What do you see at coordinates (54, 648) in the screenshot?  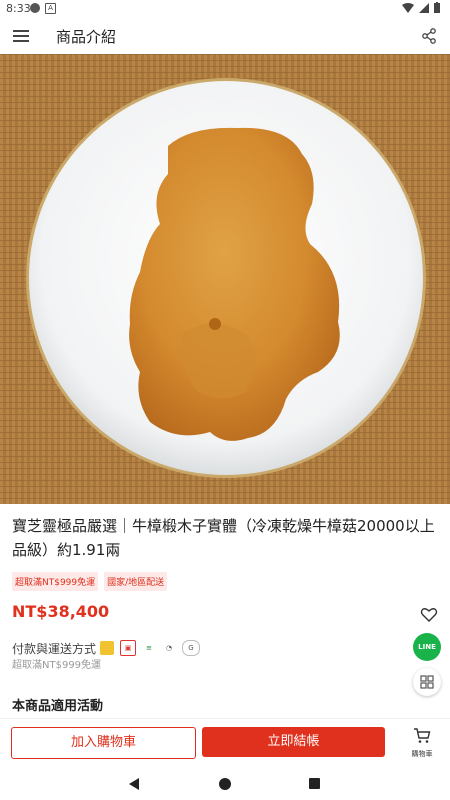 I see `payment-shipping-label: 付款與運送方式` at bounding box center [54, 648].